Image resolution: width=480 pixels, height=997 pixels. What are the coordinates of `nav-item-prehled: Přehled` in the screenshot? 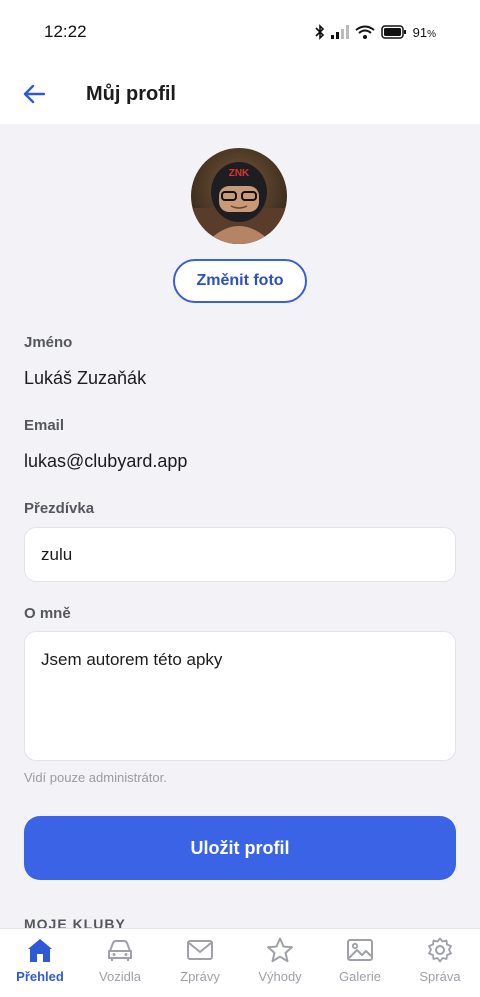 It's located at (40, 960).